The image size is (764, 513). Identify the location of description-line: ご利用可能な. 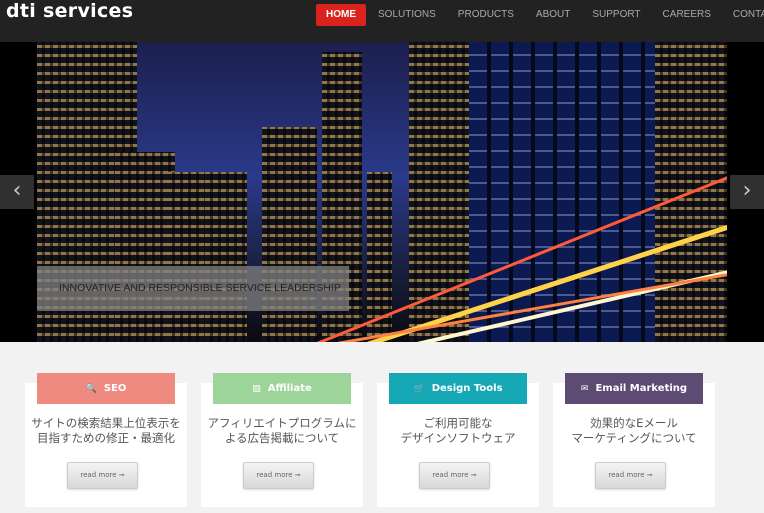
(458, 423).